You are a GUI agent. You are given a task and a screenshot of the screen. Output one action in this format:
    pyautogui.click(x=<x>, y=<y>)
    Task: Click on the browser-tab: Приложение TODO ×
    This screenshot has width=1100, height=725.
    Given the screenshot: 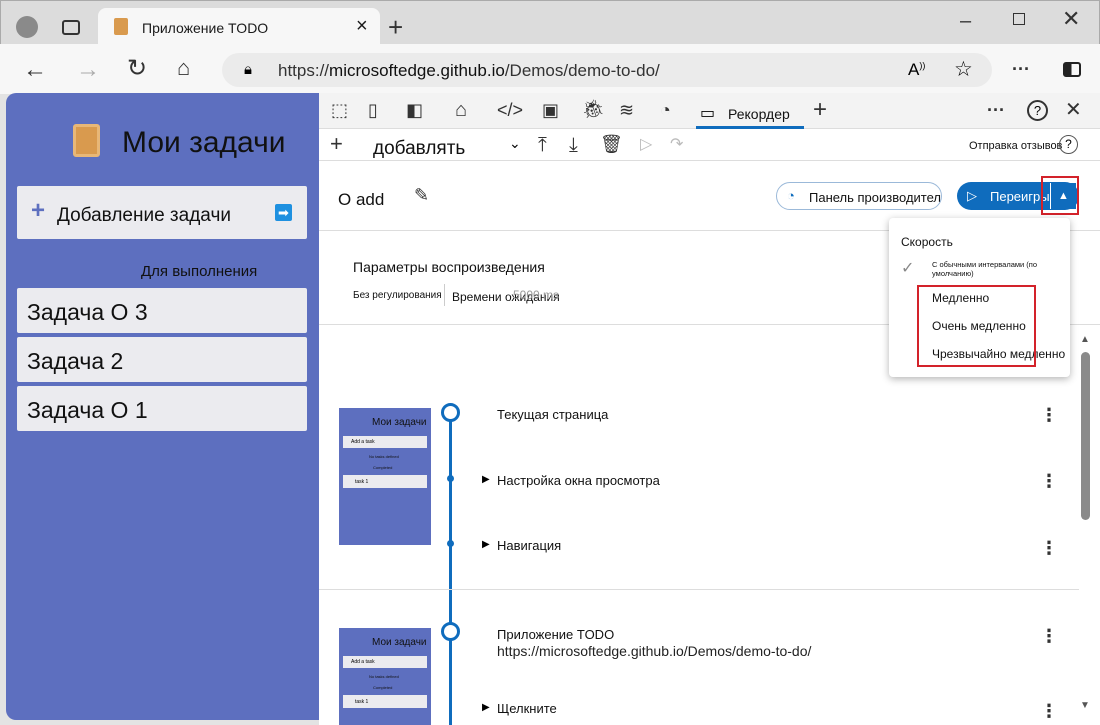 What is the action you would take?
    pyautogui.click(x=239, y=26)
    